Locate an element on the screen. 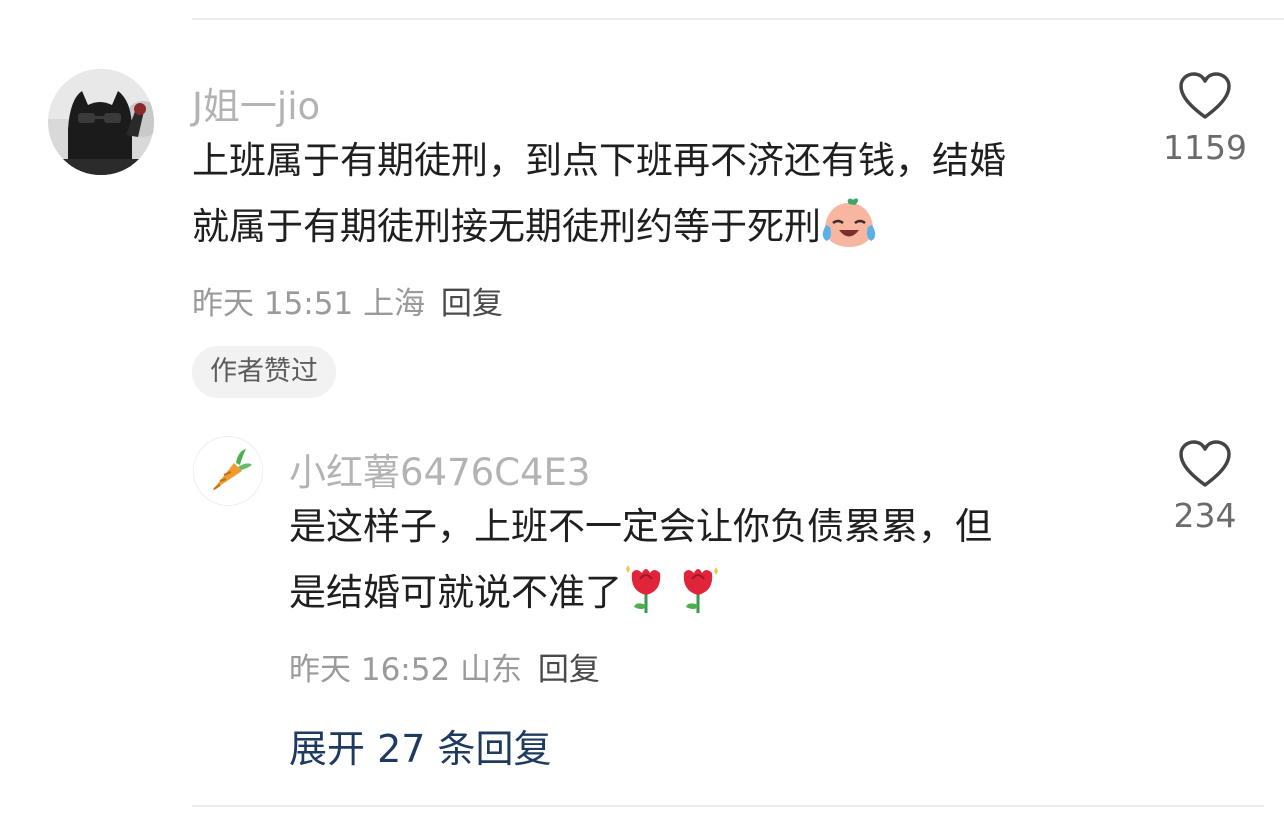 The height and width of the screenshot is (829, 1284). bottom-divider is located at coordinates (728, 806).